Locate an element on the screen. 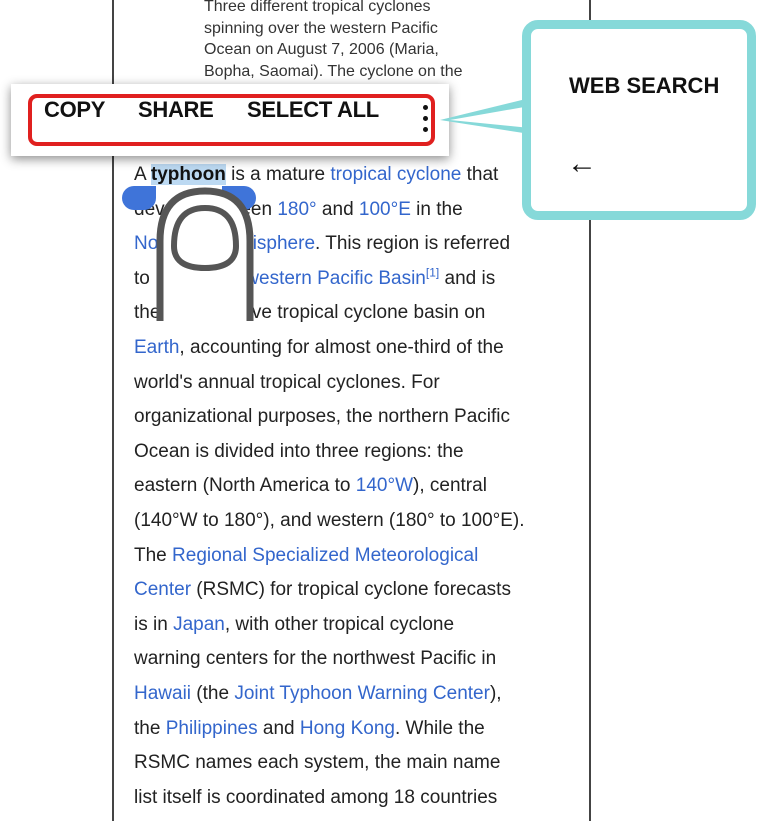 The height and width of the screenshot is (821, 758). article-line: world's annual tropical cyclones. For is located at coordinates (287, 382).